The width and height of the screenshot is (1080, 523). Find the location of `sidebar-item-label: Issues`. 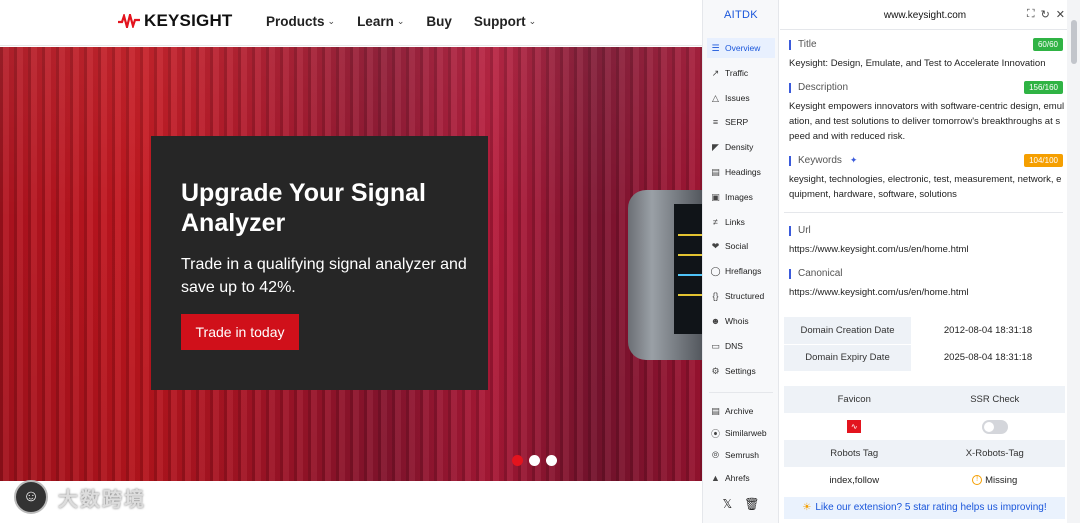

sidebar-item-label: Issues is located at coordinates (737, 98).